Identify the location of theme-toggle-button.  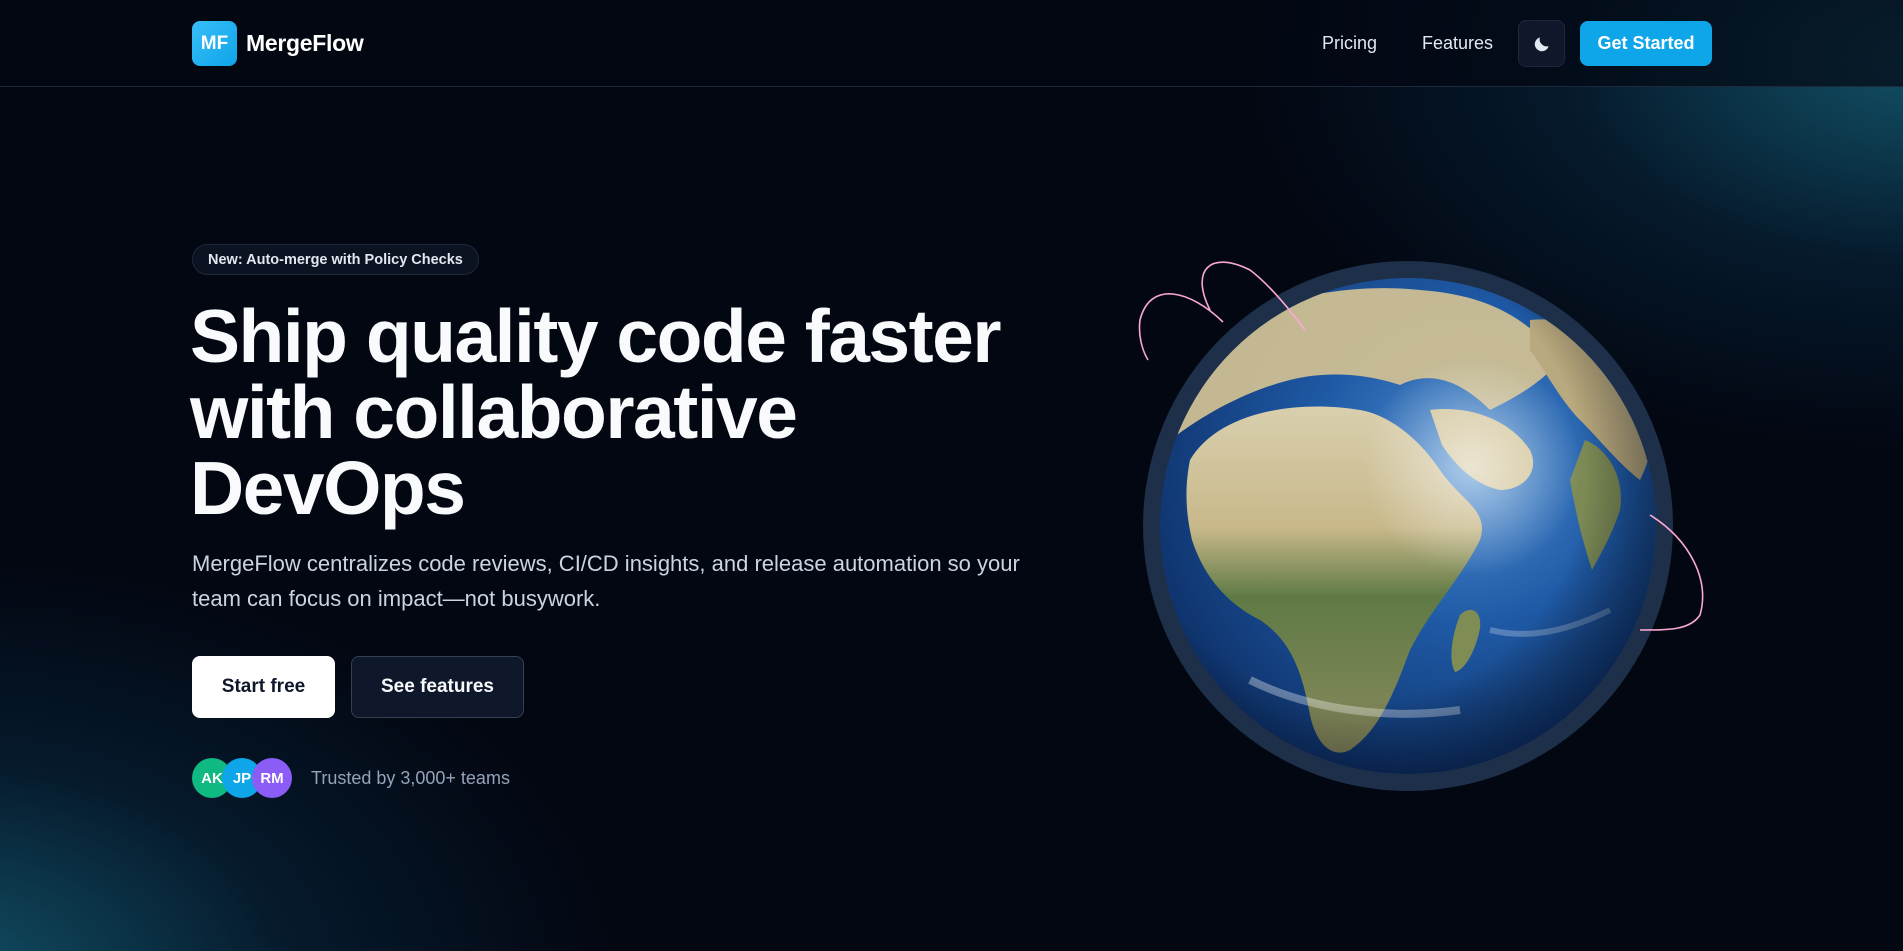
(1541, 43).